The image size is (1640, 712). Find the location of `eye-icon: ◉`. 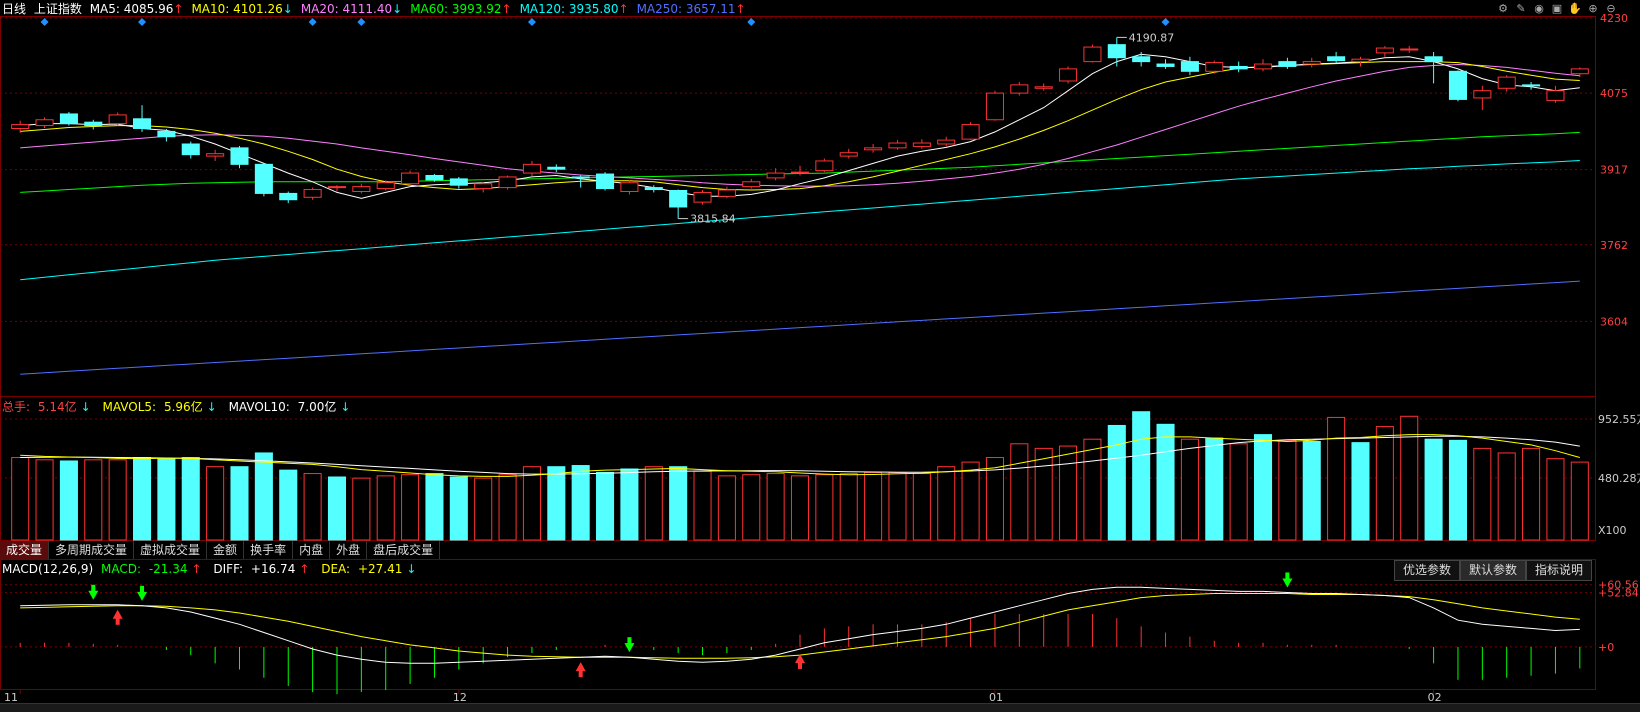

eye-icon: ◉ is located at coordinates (1539, 8).